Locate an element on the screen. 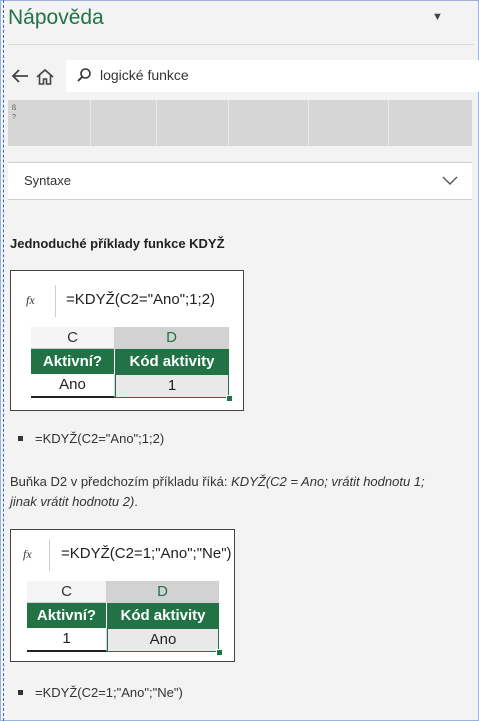  title-divider is located at coordinates (241, 44).